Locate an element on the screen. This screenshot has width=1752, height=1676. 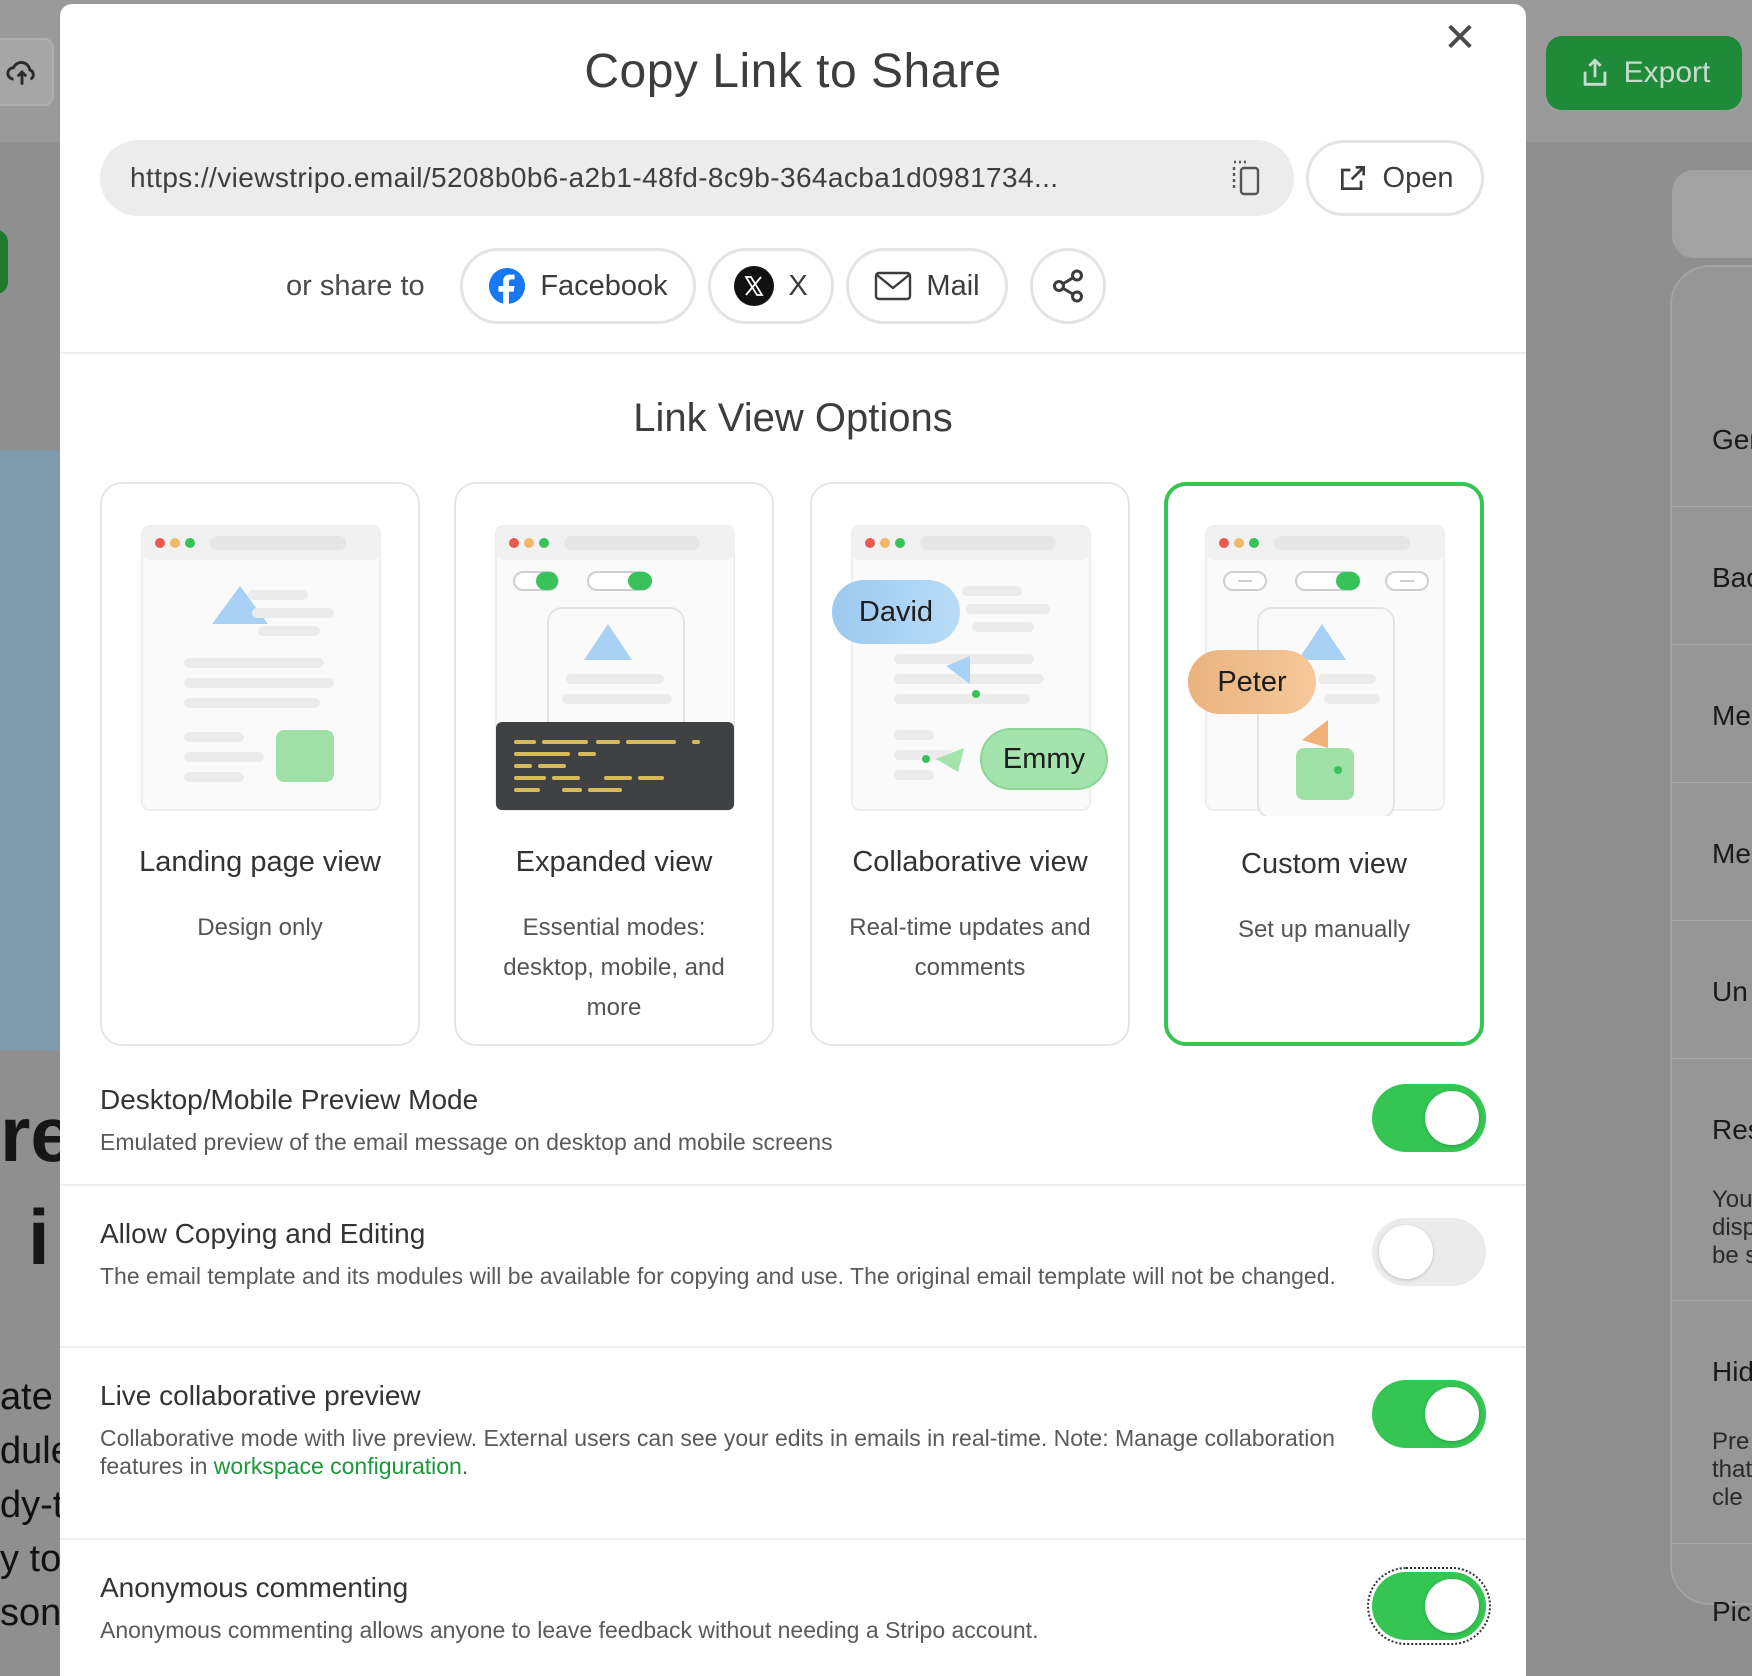
landing-page-illustration is located at coordinates (261, 668).